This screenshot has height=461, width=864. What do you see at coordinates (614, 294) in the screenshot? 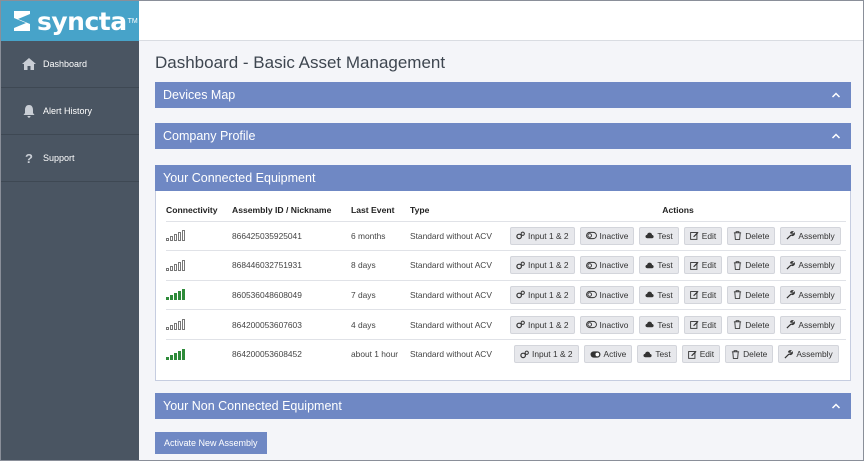
I see `button-label: Inactive` at bounding box center [614, 294].